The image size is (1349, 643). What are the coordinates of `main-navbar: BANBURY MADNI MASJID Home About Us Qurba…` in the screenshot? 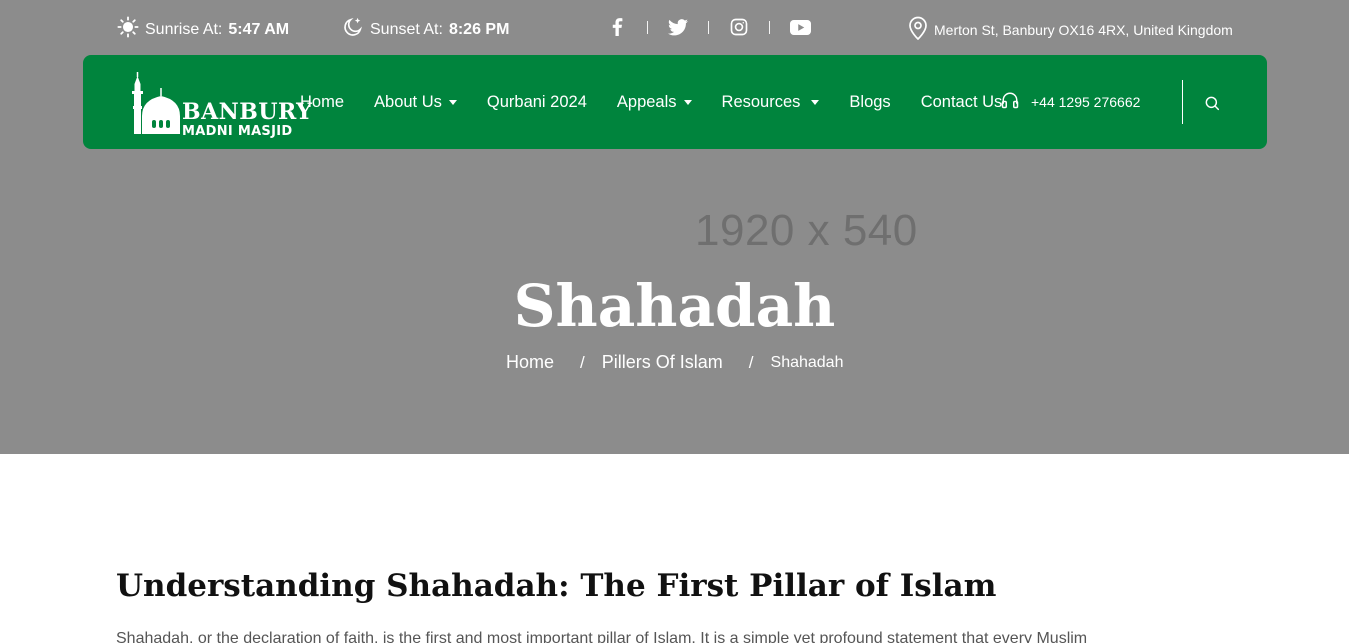 It's located at (675, 102).